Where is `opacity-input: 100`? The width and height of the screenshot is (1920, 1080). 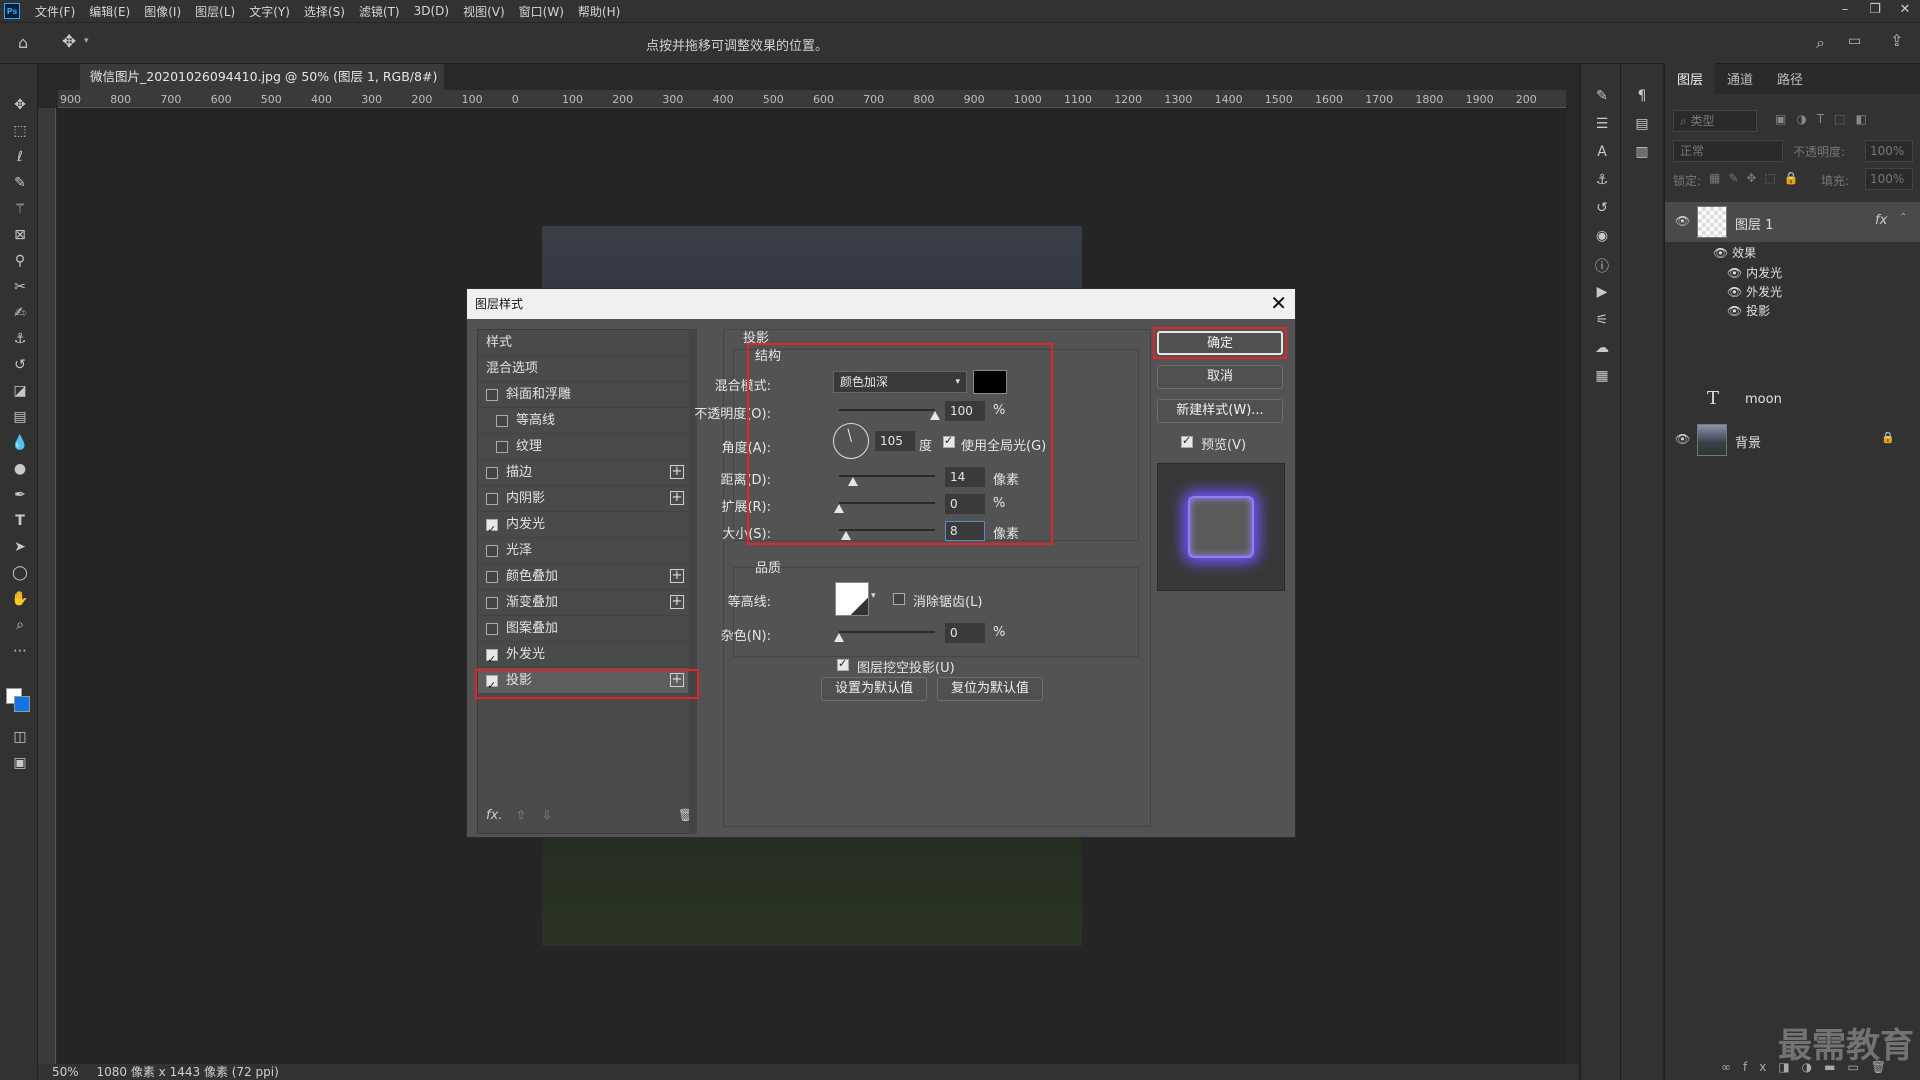
opacity-input: 100 is located at coordinates (965, 411).